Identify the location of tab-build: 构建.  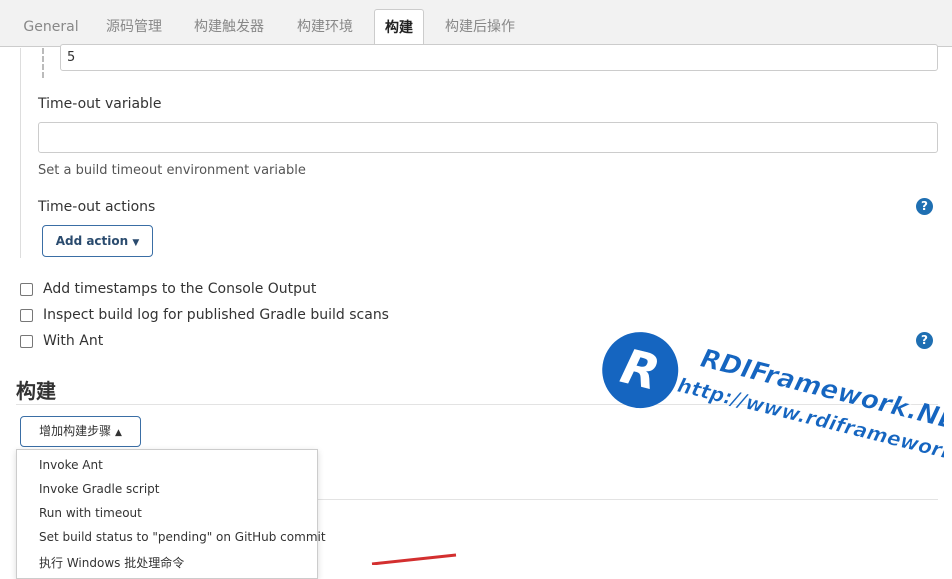
(399, 27).